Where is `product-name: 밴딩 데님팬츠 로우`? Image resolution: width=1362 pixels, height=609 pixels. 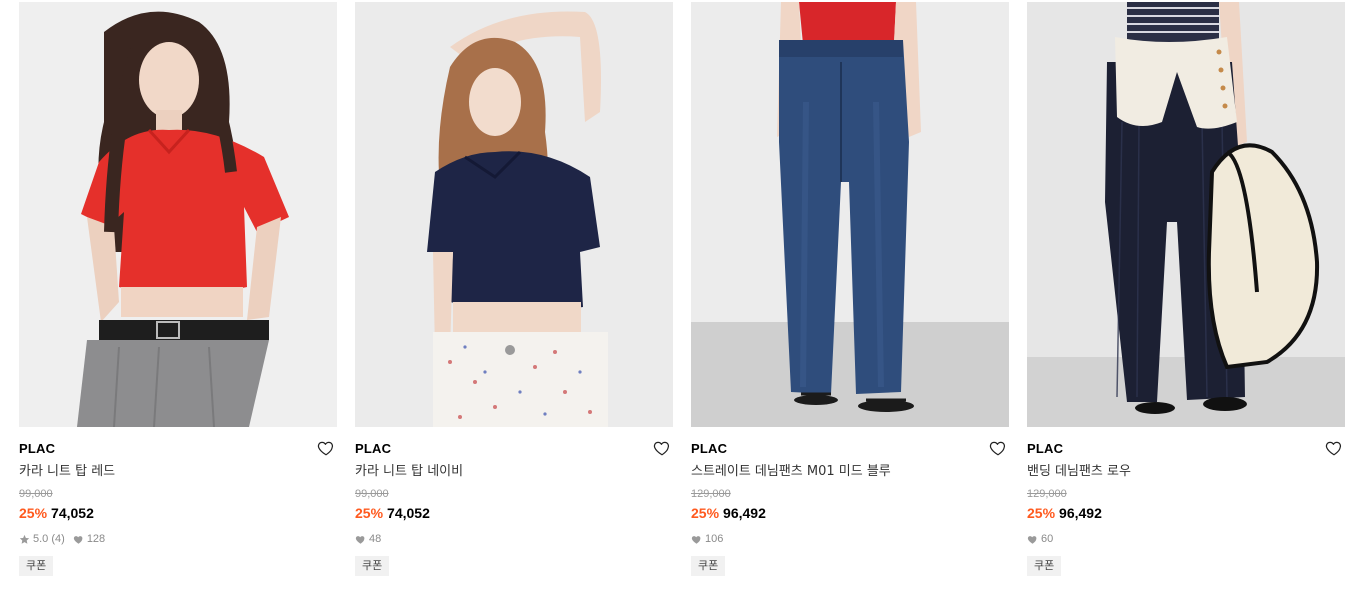 product-name: 밴딩 데님팬츠 로우 is located at coordinates (1186, 472).